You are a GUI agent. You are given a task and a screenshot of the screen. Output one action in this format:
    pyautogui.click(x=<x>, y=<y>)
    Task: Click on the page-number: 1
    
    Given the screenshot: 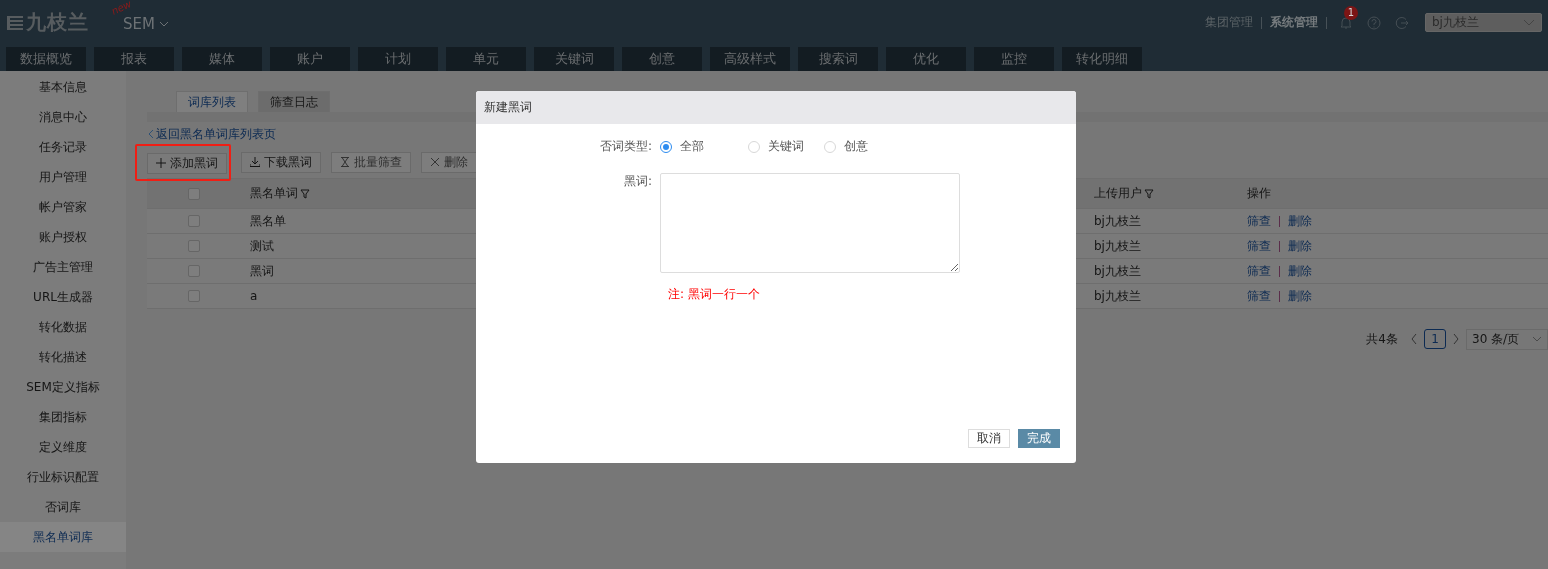 What is the action you would take?
    pyautogui.click(x=1435, y=339)
    